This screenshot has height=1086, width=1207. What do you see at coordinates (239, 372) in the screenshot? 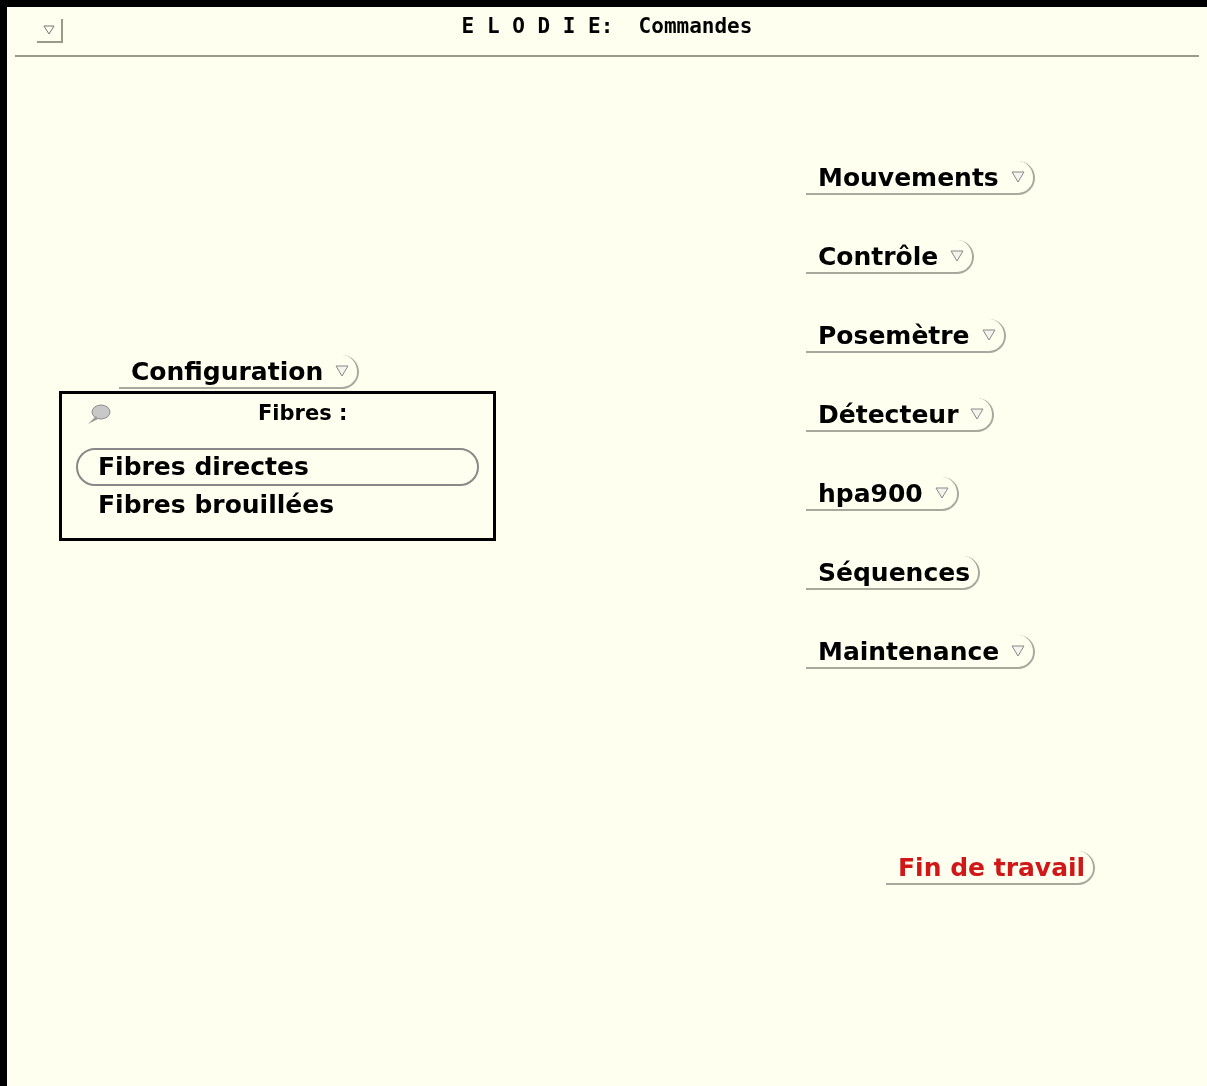
I see `menu-button: Configuration` at bounding box center [239, 372].